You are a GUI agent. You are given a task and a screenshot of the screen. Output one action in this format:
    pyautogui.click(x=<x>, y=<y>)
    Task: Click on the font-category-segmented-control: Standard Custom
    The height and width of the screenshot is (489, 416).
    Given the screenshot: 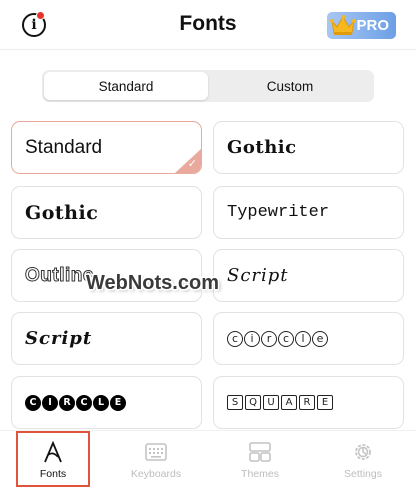 What is the action you would take?
    pyautogui.click(x=208, y=86)
    